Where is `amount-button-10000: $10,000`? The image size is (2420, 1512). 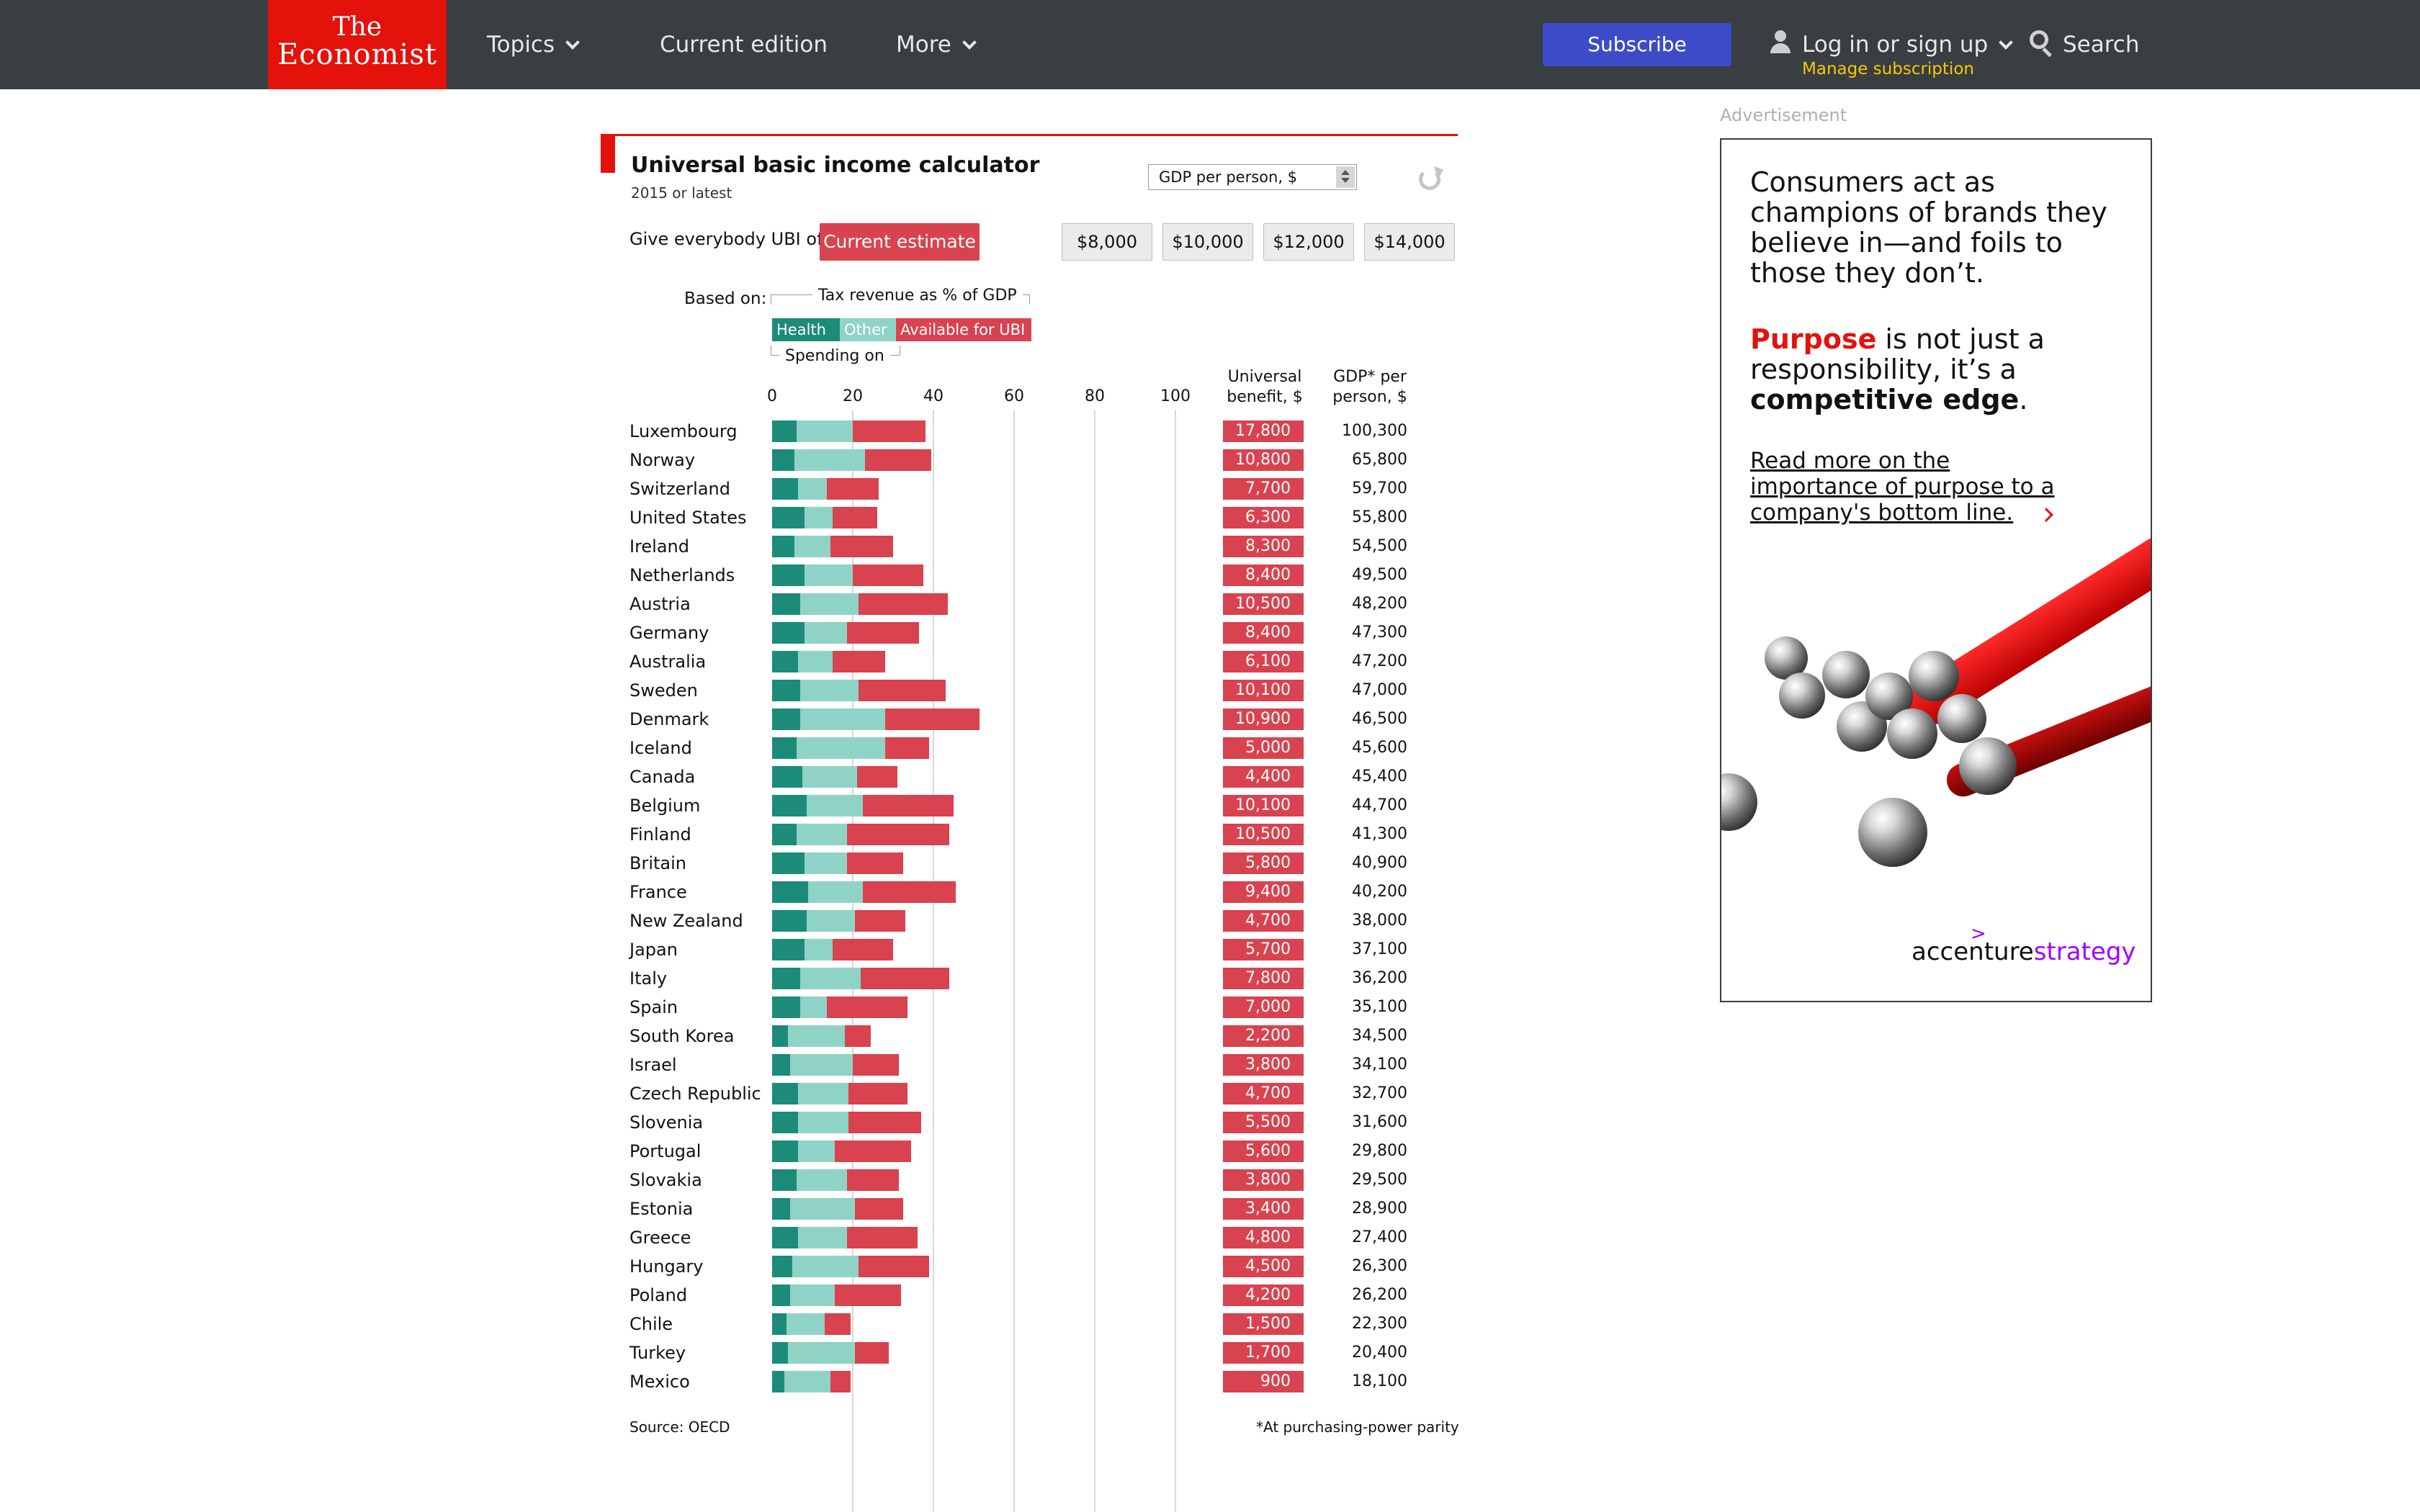 amount-button-10000: $10,000 is located at coordinates (1207, 242).